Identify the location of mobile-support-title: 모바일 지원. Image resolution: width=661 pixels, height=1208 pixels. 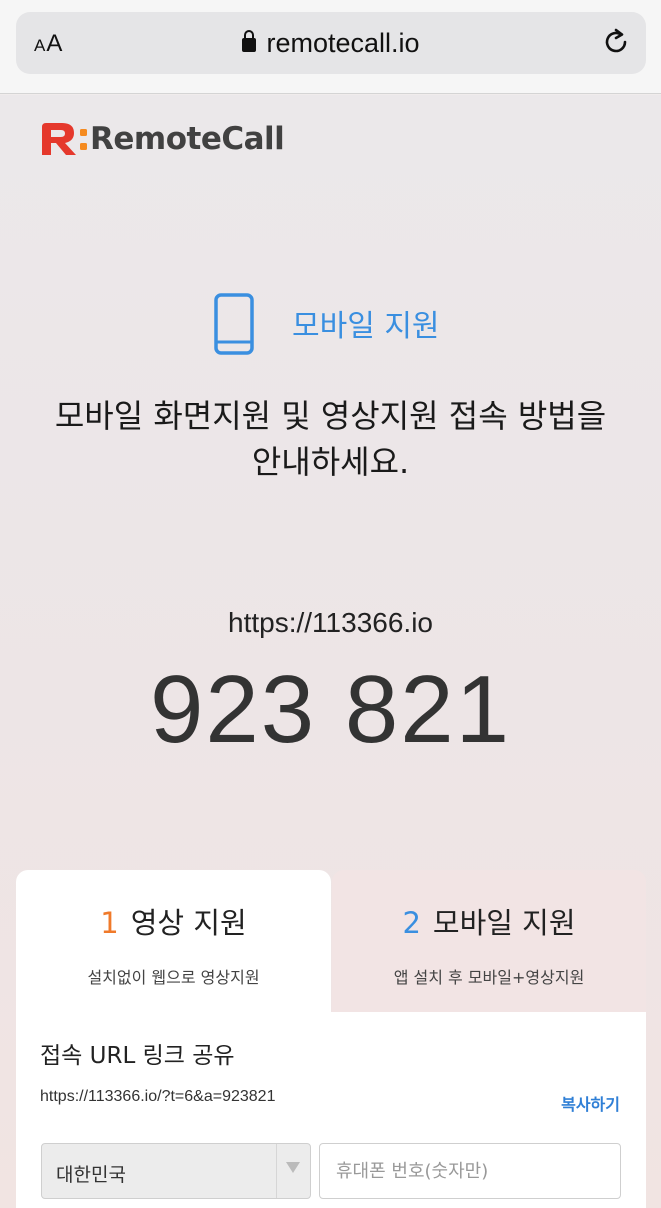
(366, 326).